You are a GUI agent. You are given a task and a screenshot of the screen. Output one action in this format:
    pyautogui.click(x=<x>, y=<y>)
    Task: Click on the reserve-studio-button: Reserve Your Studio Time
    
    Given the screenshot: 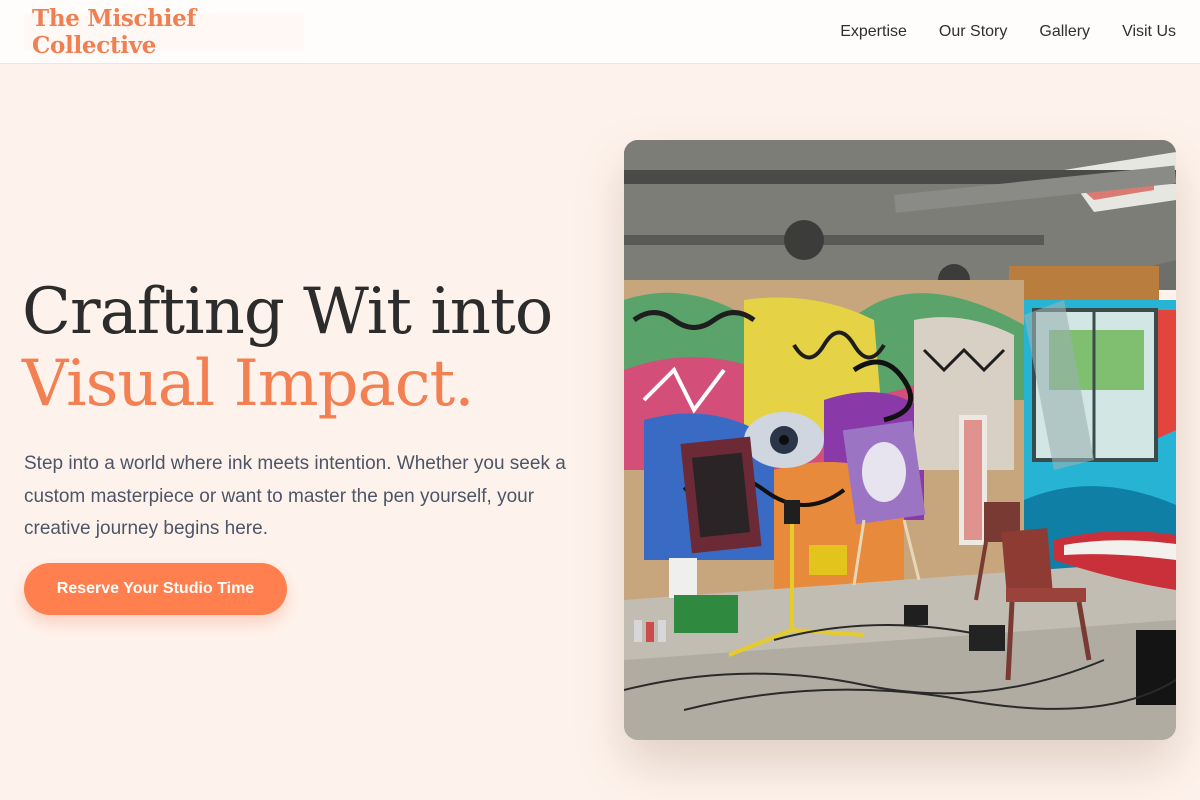 What is the action you would take?
    pyautogui.click(x=155, y=589)
    